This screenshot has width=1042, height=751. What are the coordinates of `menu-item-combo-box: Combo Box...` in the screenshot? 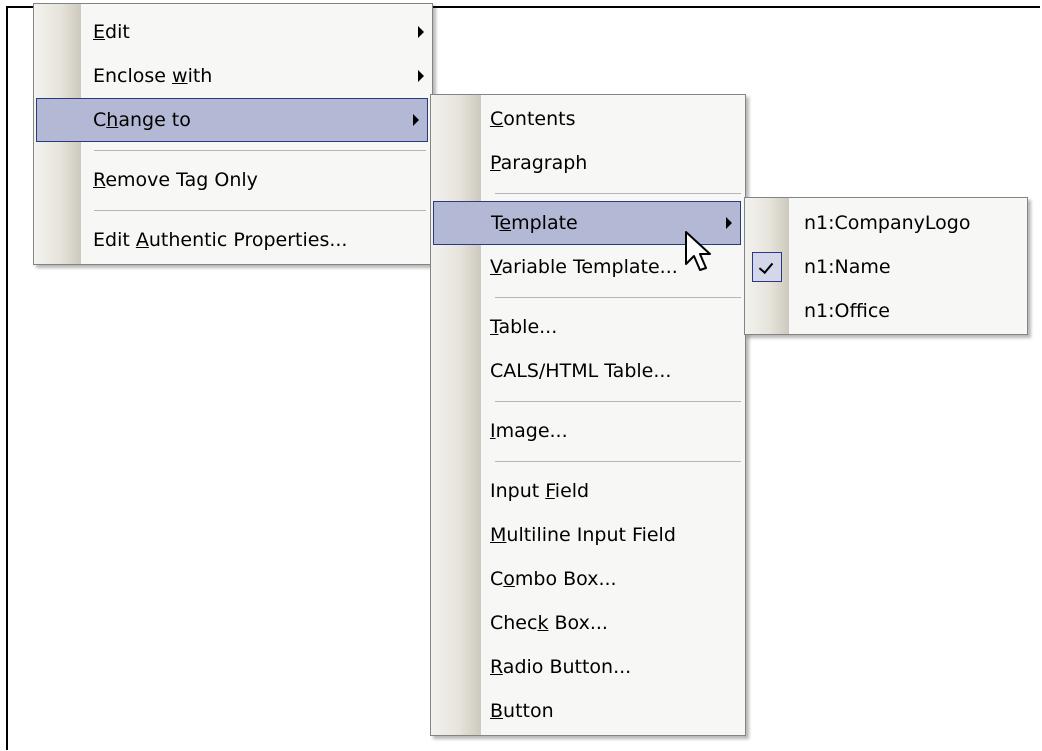 It's located at (588, 579).